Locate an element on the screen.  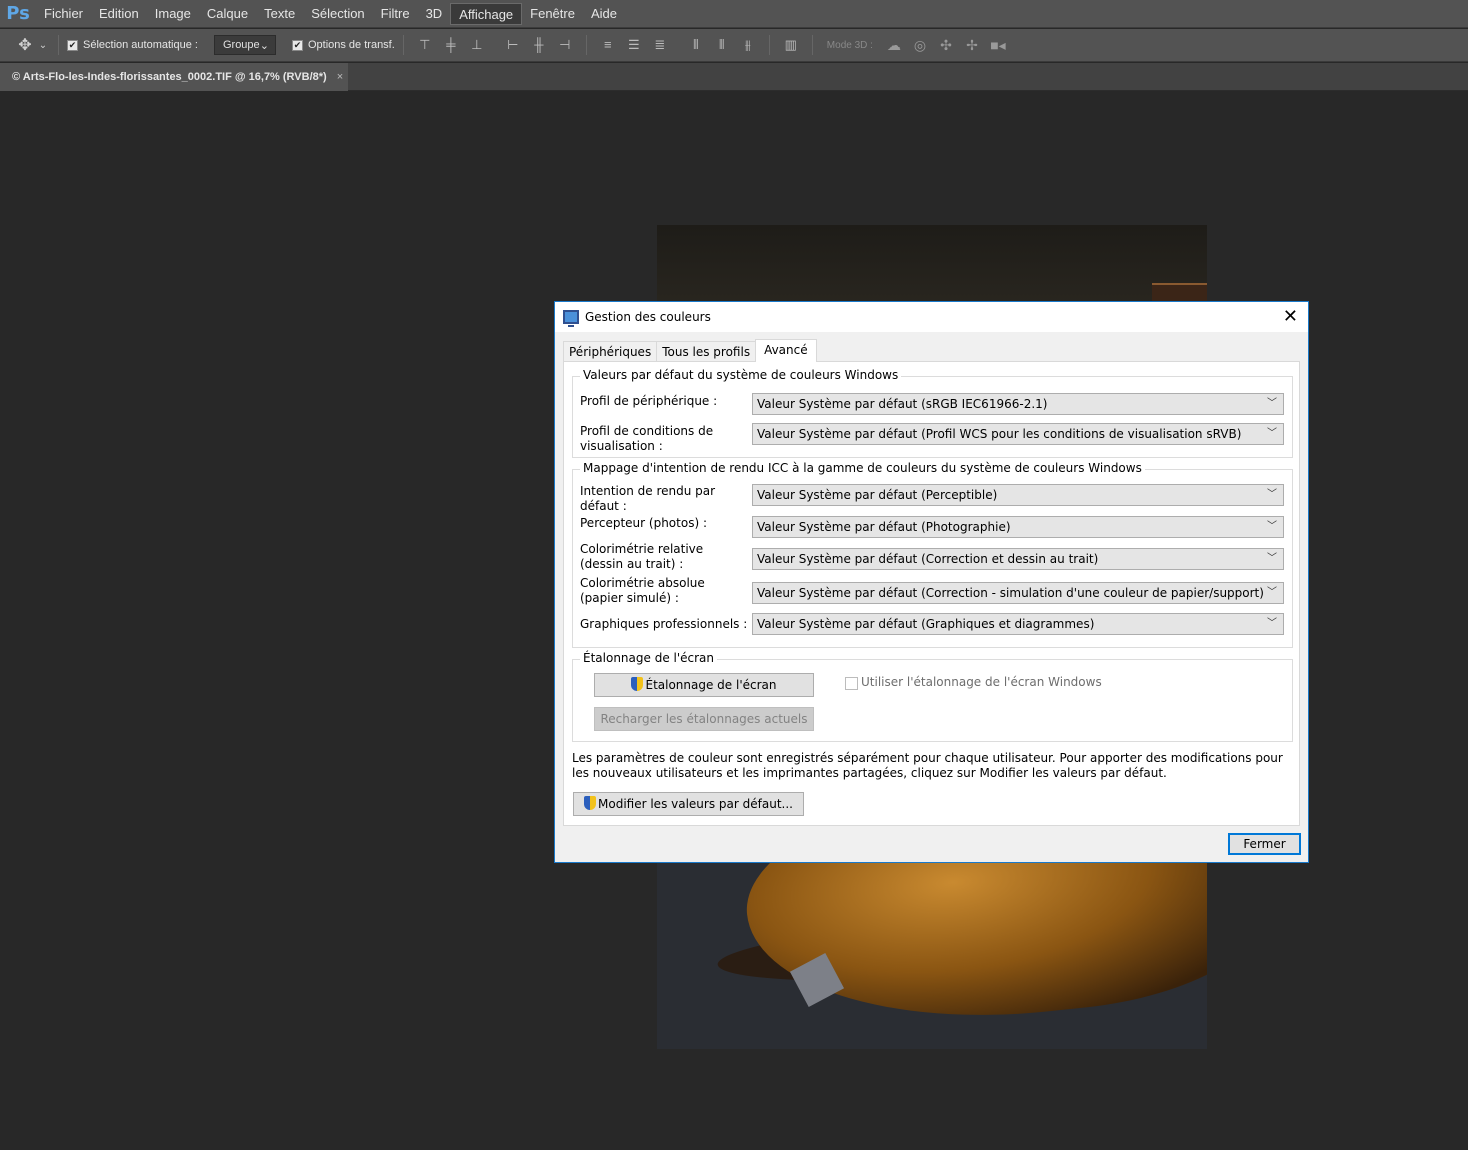
mode-3d-label: Mode 3D : is located at coordinates (849, 45).